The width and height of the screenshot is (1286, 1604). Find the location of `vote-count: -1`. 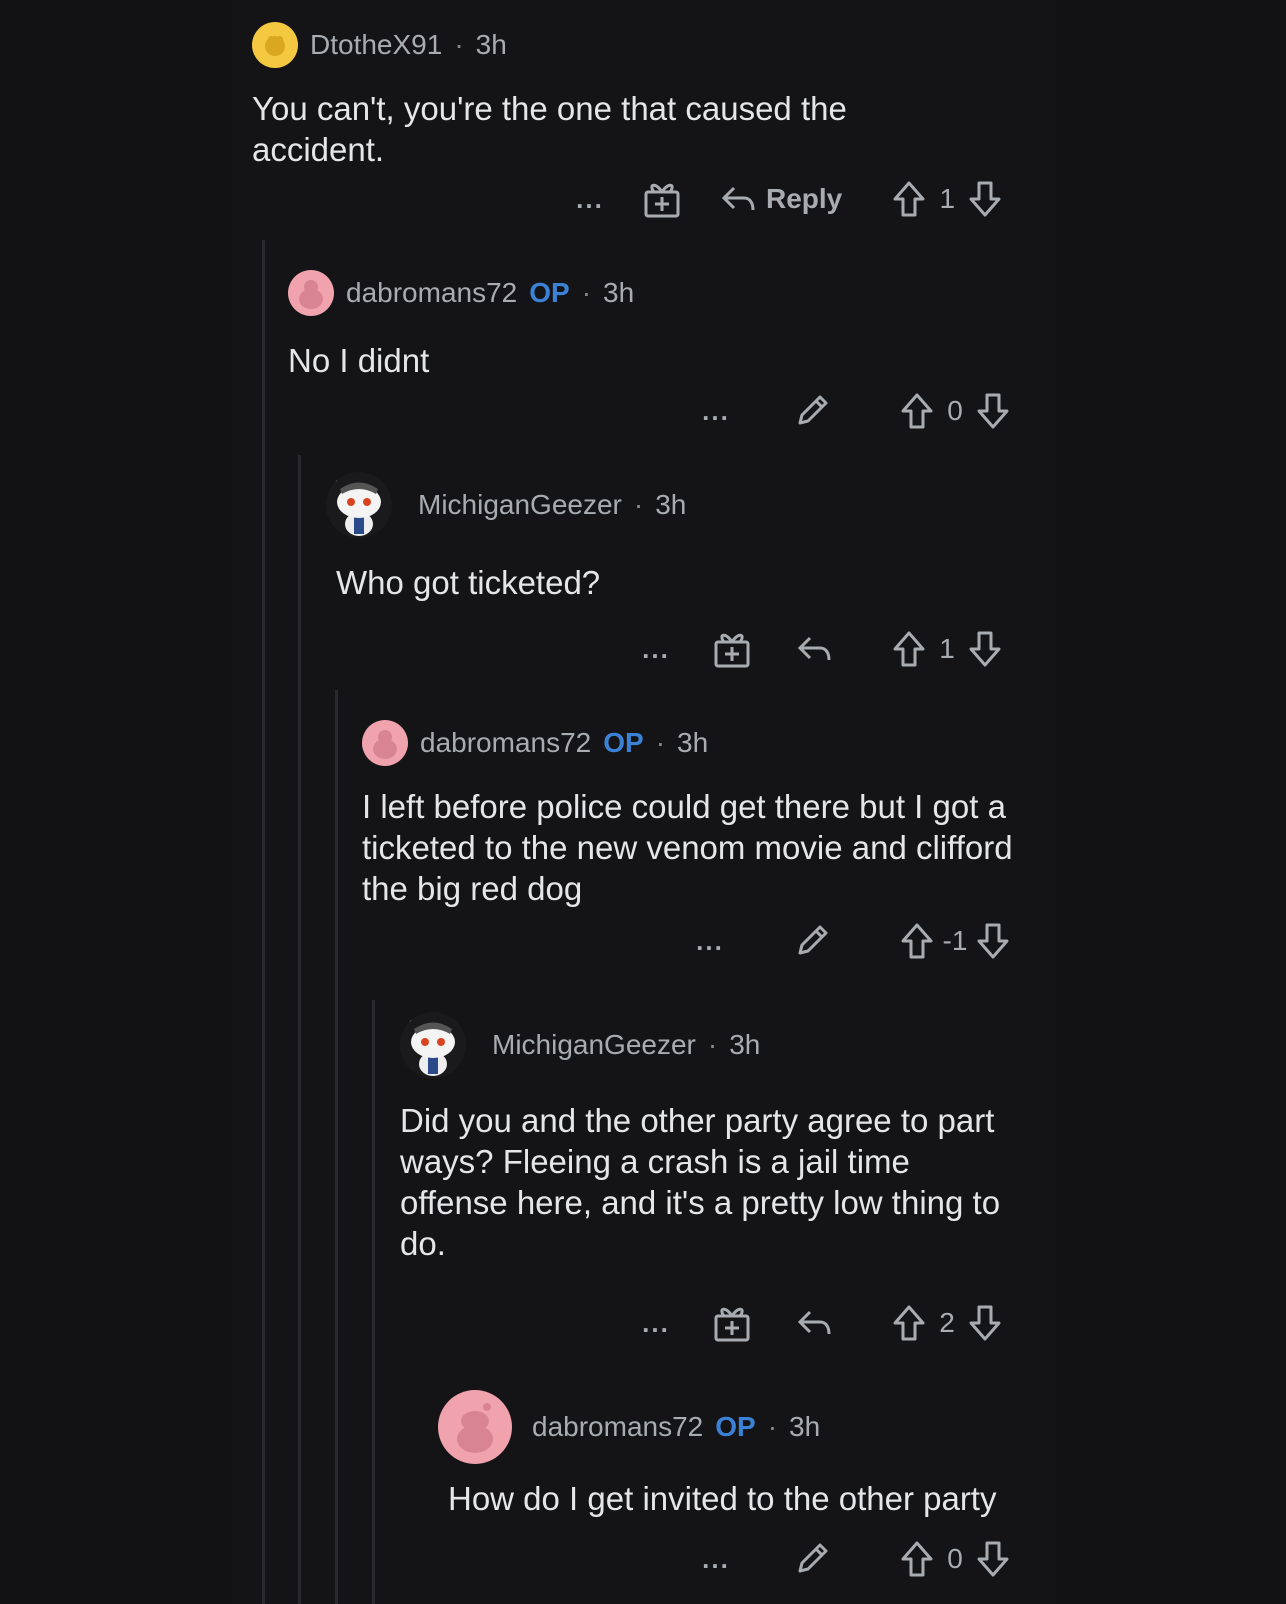

vote-count: -1 is located at coordinates (955, 940).